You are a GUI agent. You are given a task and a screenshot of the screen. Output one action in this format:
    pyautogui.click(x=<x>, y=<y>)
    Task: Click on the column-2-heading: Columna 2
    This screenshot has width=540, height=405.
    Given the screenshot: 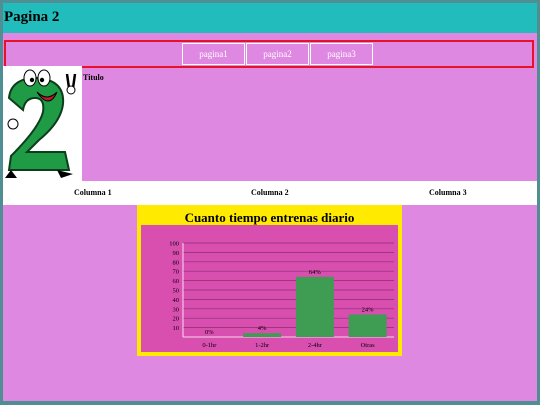 What is the action you would take?
    pyautogui.click(x=270, y=192)
    